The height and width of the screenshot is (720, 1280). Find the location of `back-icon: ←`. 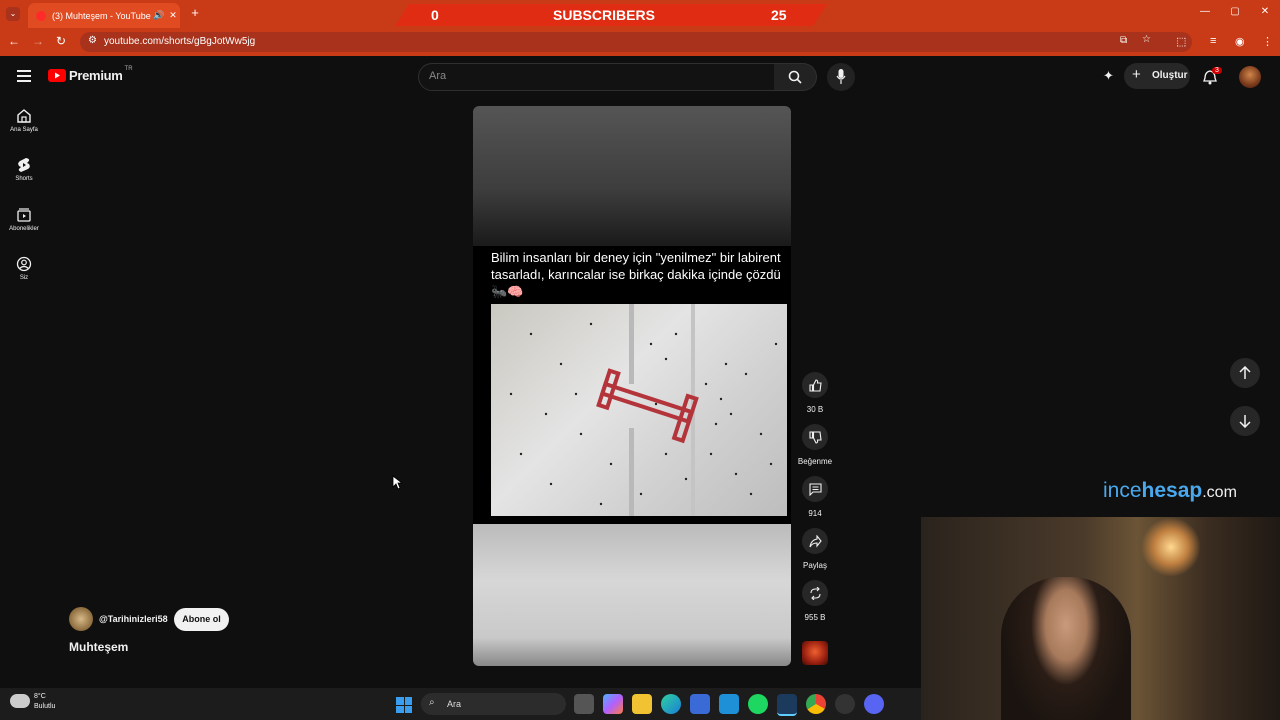

back-icon: ← is located at coordinates (14, 41).